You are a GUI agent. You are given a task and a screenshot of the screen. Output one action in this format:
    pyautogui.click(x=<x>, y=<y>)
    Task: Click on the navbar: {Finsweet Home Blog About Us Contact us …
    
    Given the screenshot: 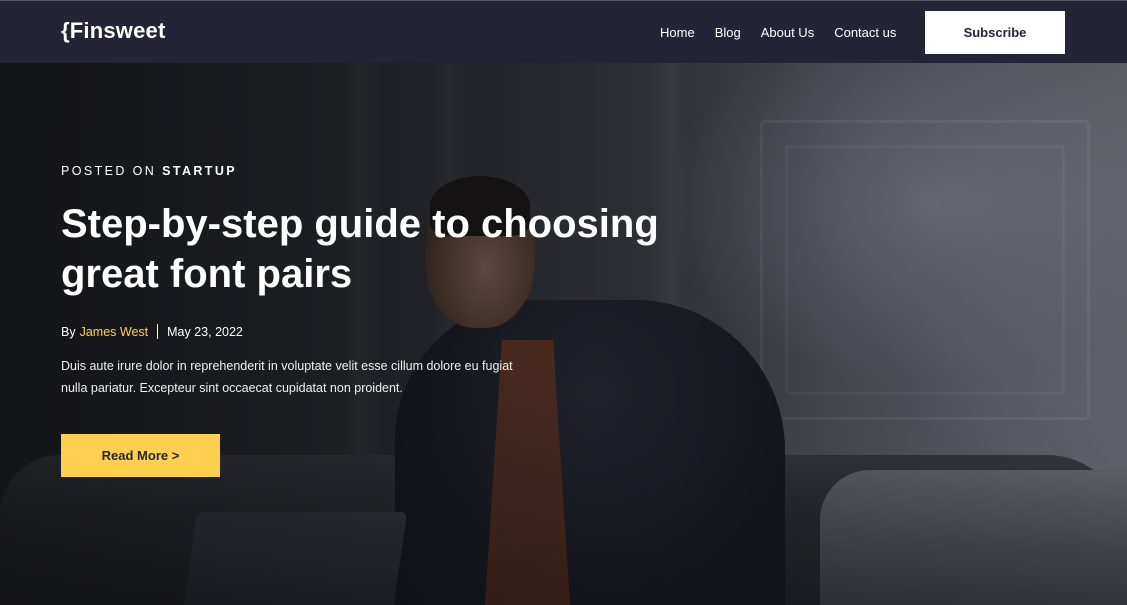 What is the action you would take?
    pyautogui.click(x=563, y=31)
    